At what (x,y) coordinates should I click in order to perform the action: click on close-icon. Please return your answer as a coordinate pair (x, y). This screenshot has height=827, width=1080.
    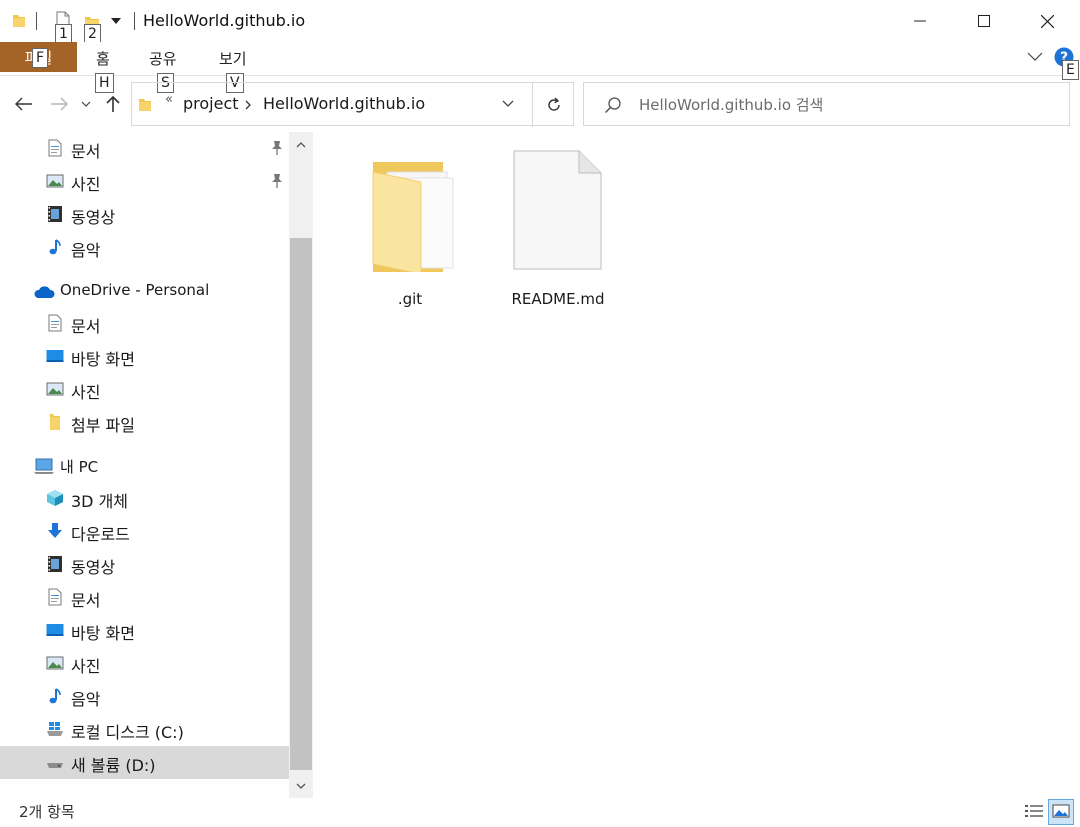
    Looking at the image, I should click on (1047, 21).